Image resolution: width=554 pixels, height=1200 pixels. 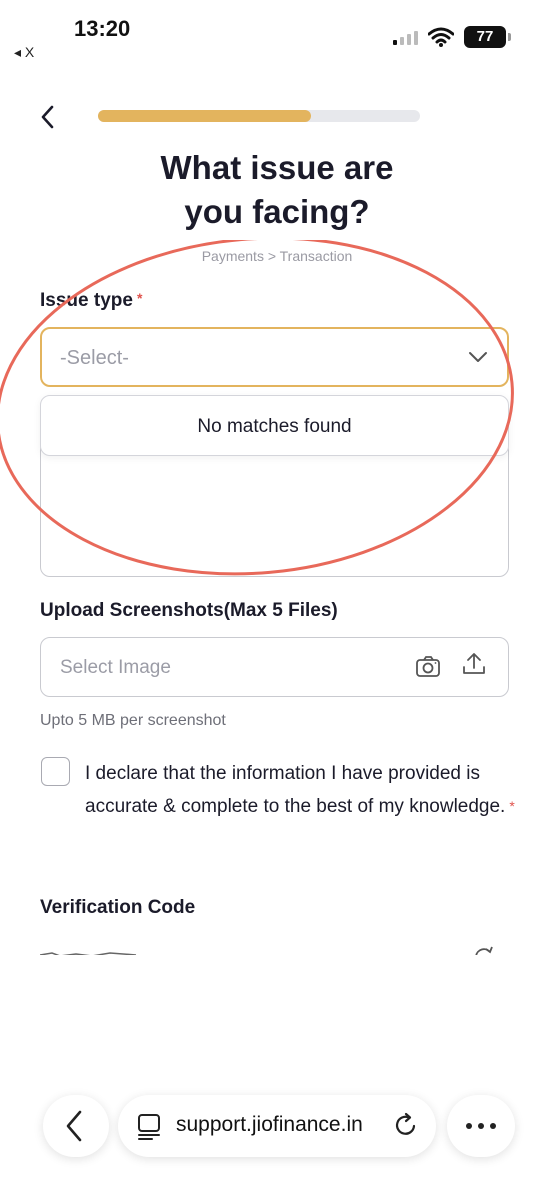 I want to click on upload-hint: Upto 5 MB per screenshot, so click(x=133, y=720).